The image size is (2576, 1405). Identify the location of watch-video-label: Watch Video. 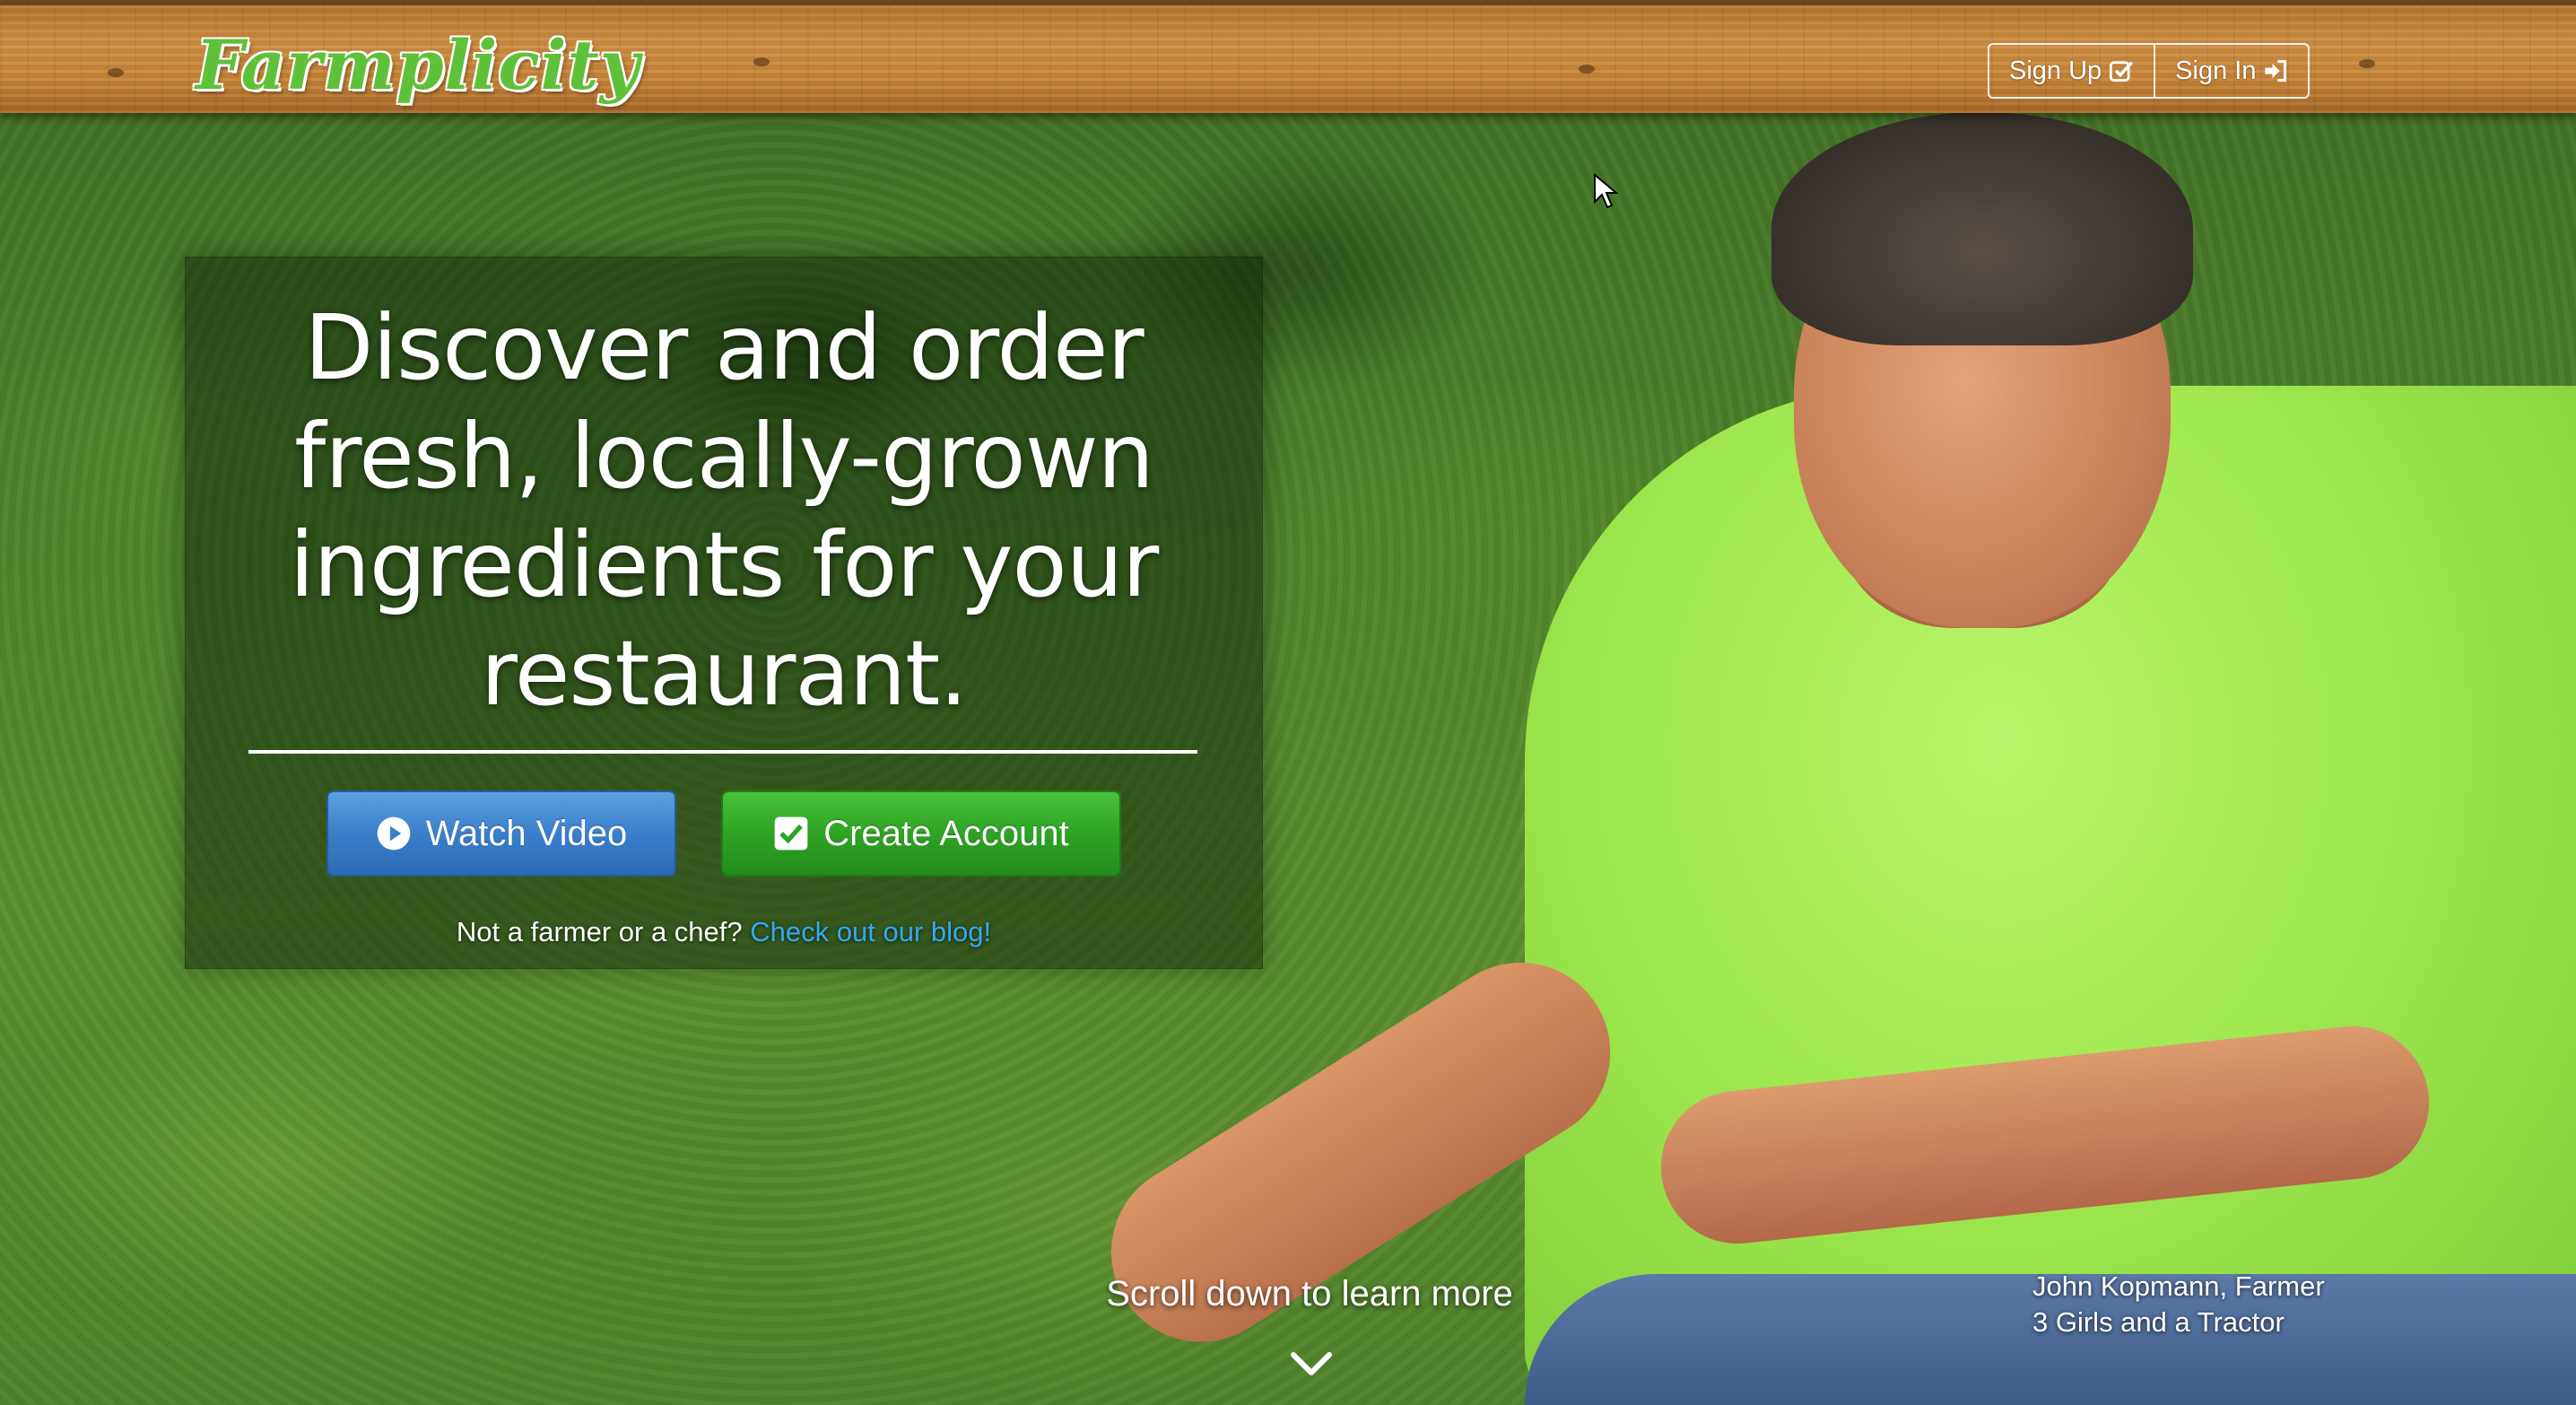
(526, 833).